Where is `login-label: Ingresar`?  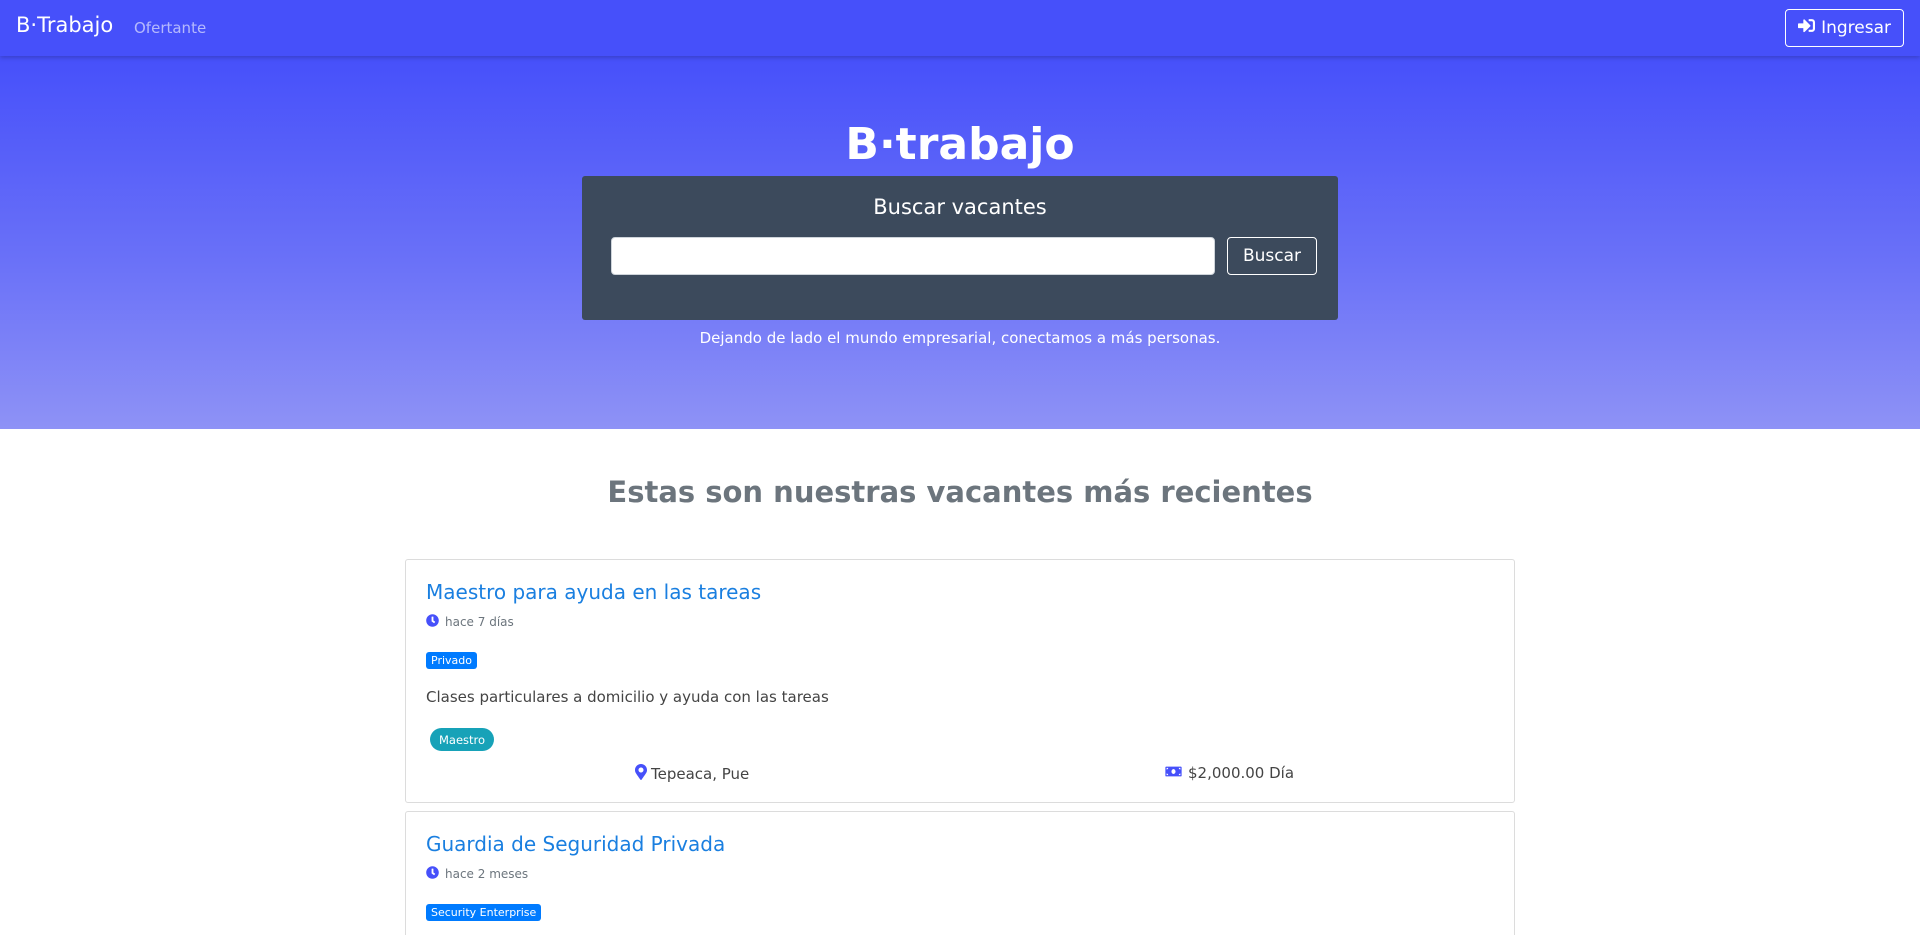 login-label: Ingresar is located at coordinates (1856, 28).